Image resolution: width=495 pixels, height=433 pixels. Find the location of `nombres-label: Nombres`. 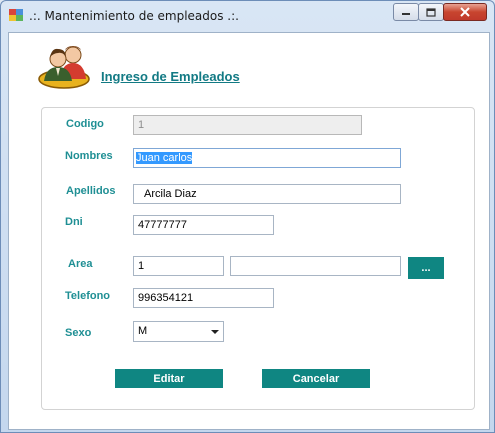

nombres-label: Nombres is located at coordinates (89, 156).